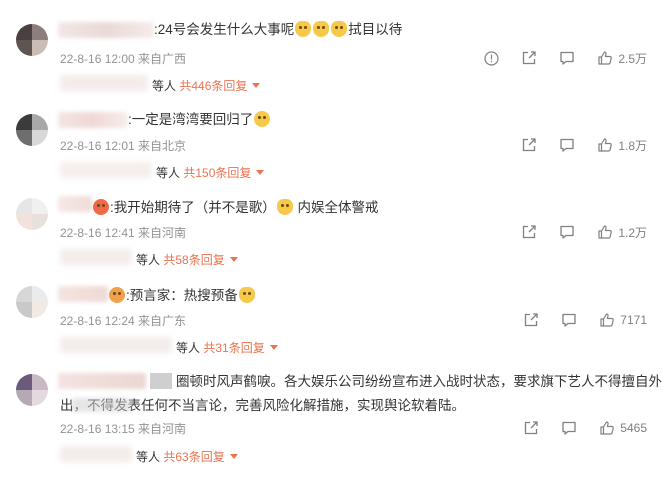  What do you see at coordinates (632, 232) in the screenshot?
I see `like-count: 1.2万` at bounding box center [632, 232].